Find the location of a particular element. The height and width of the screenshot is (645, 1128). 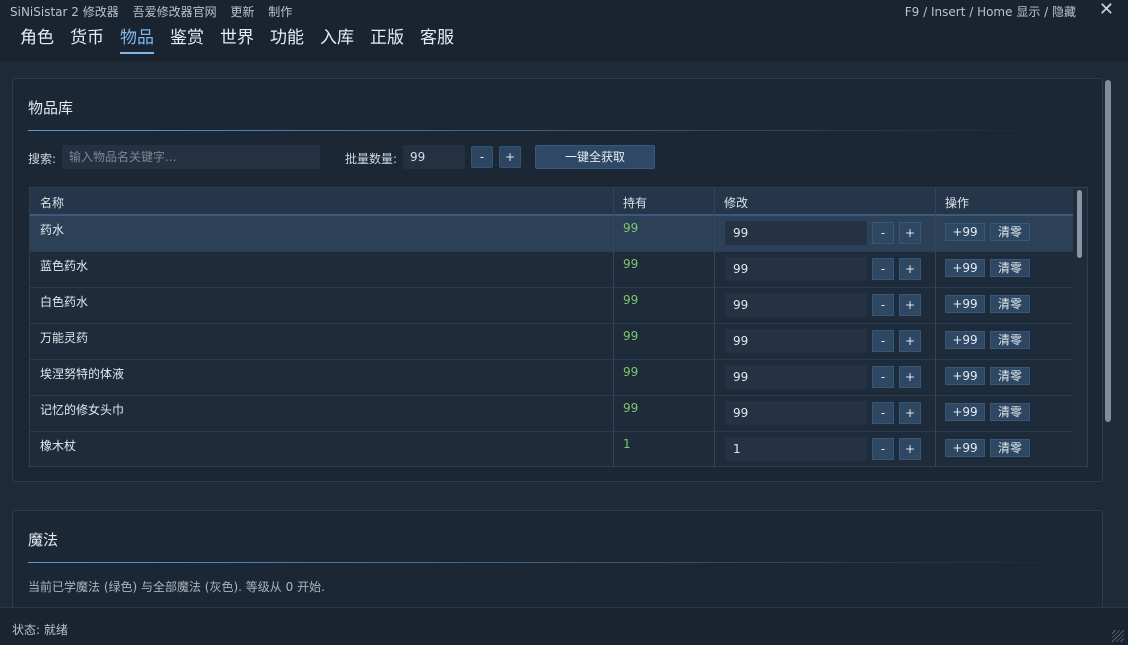

update-link: 更新 is located at coordinates (242, 12).